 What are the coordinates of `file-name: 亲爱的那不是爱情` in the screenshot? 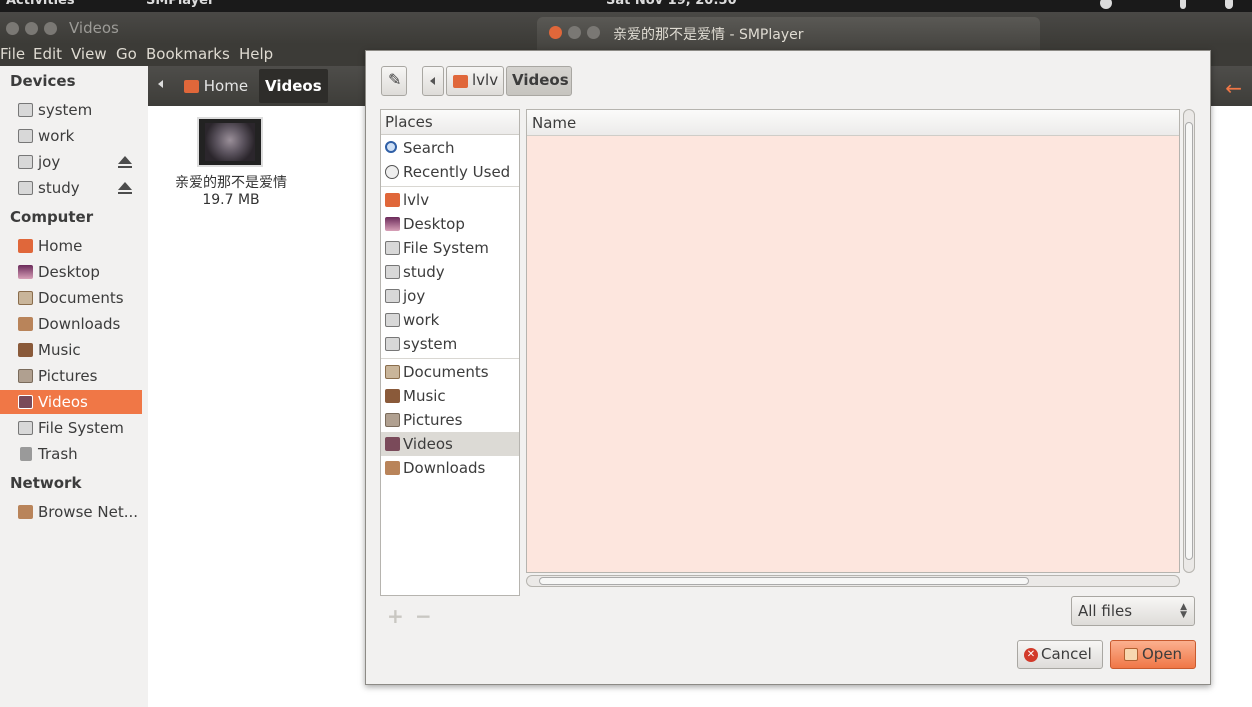 It's located at (231, 182).